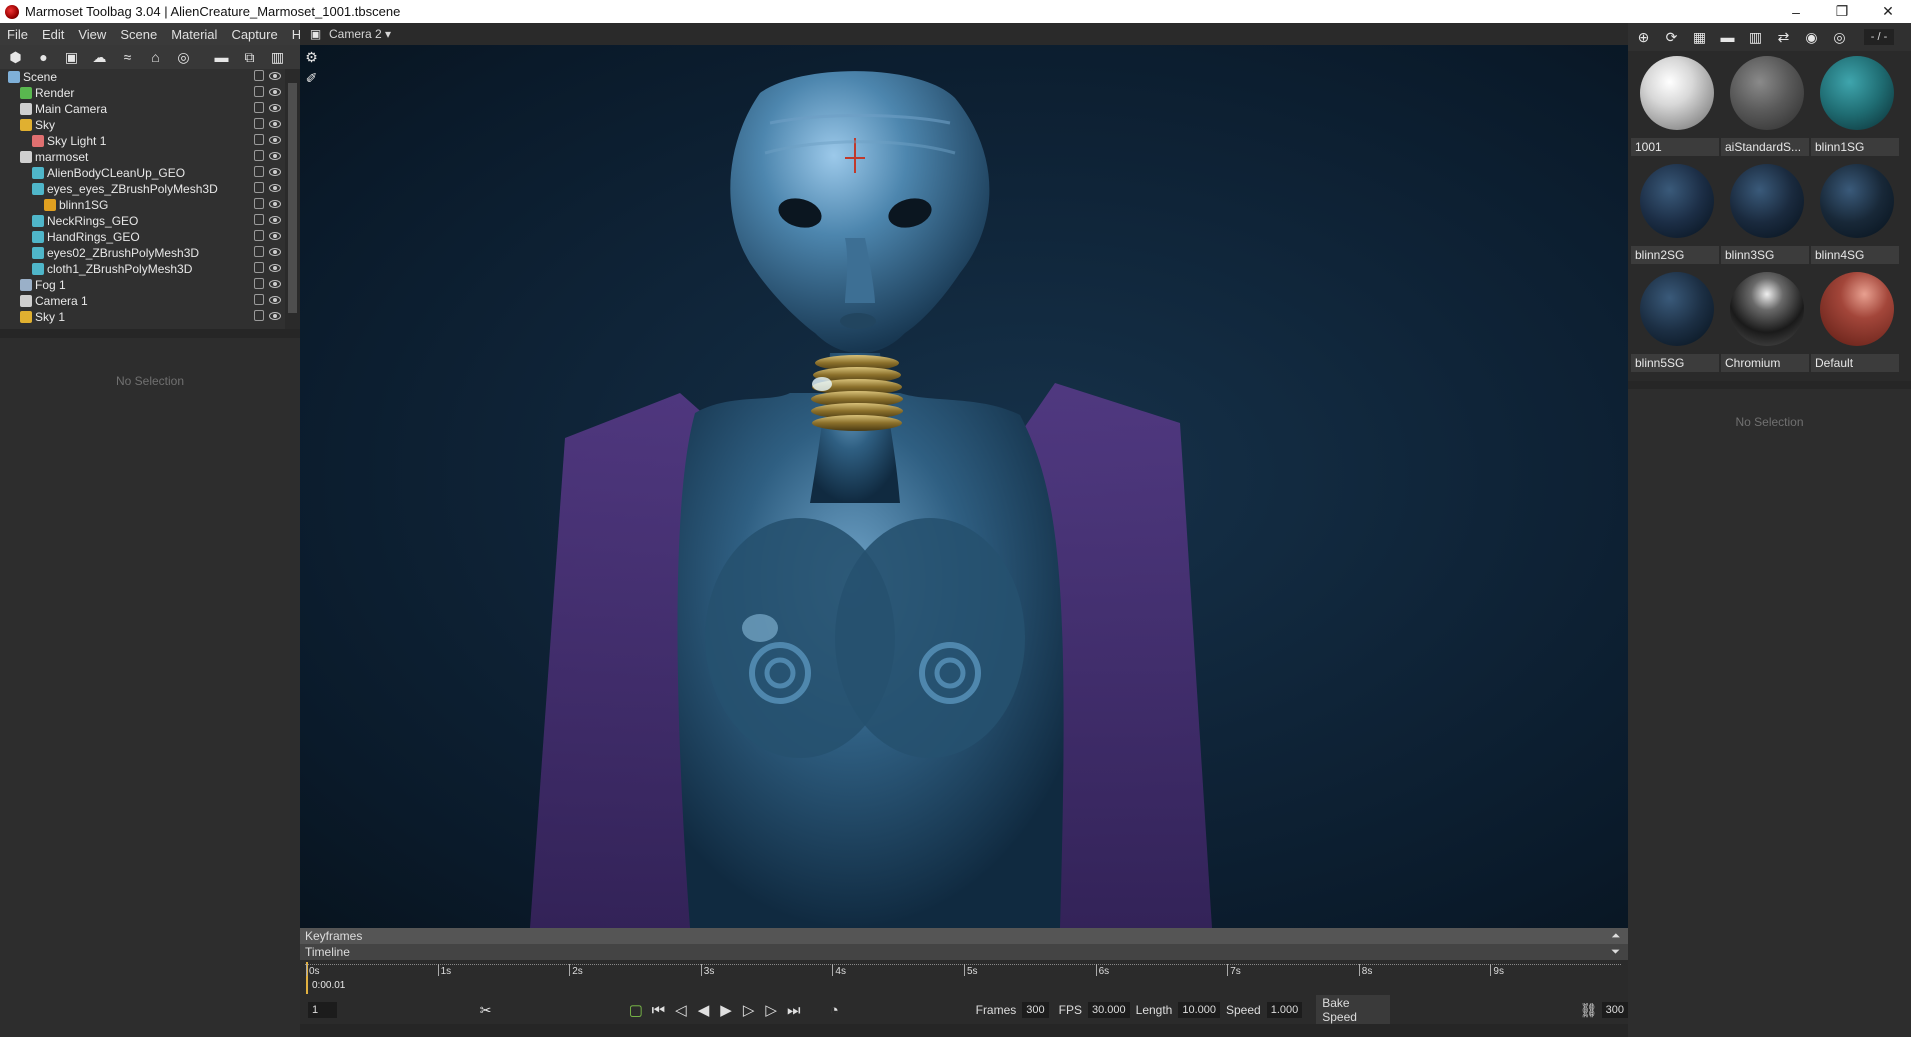 The height and width of the screenshot is (1037, 1911). I want to click on material-tile: blinn3SG, so click(1765, 214).